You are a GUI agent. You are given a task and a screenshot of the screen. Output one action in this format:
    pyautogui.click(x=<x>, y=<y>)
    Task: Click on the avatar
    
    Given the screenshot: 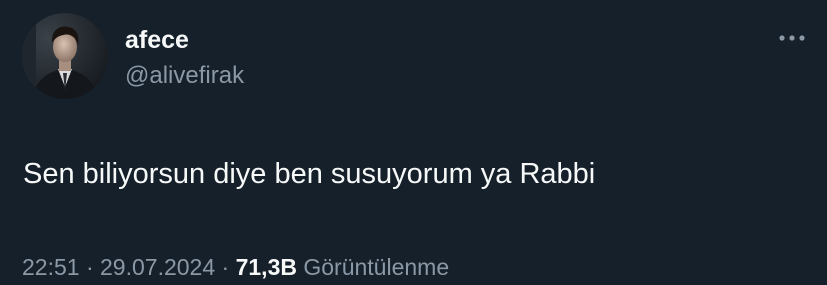 What is the action you would take?
    pyautogui.click(x=65, y=56)
    